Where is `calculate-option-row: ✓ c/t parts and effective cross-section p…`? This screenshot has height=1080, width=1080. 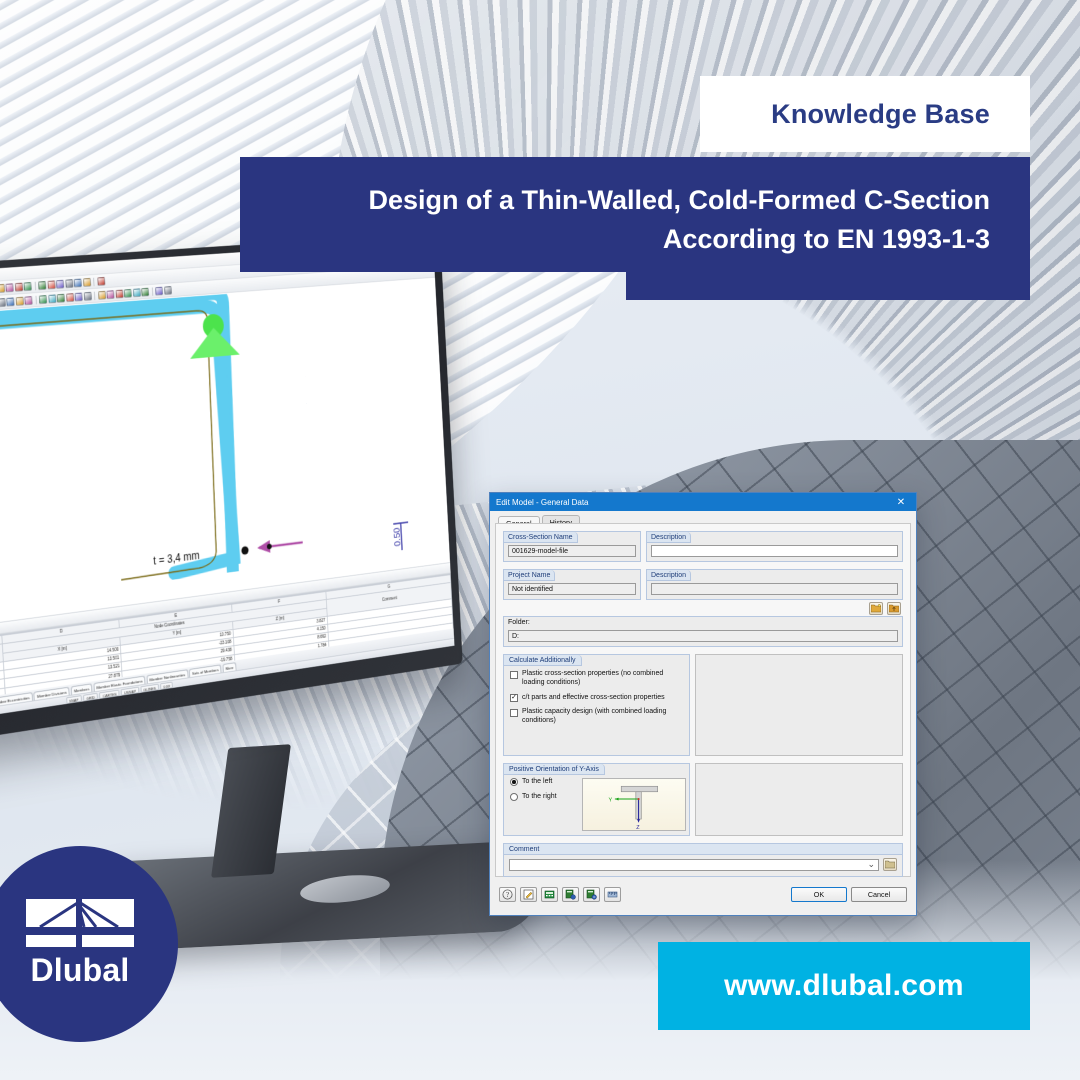
calculate-option-row: ✓ c/t parts and effective cross-section p… is located at coordinates (596, 698).